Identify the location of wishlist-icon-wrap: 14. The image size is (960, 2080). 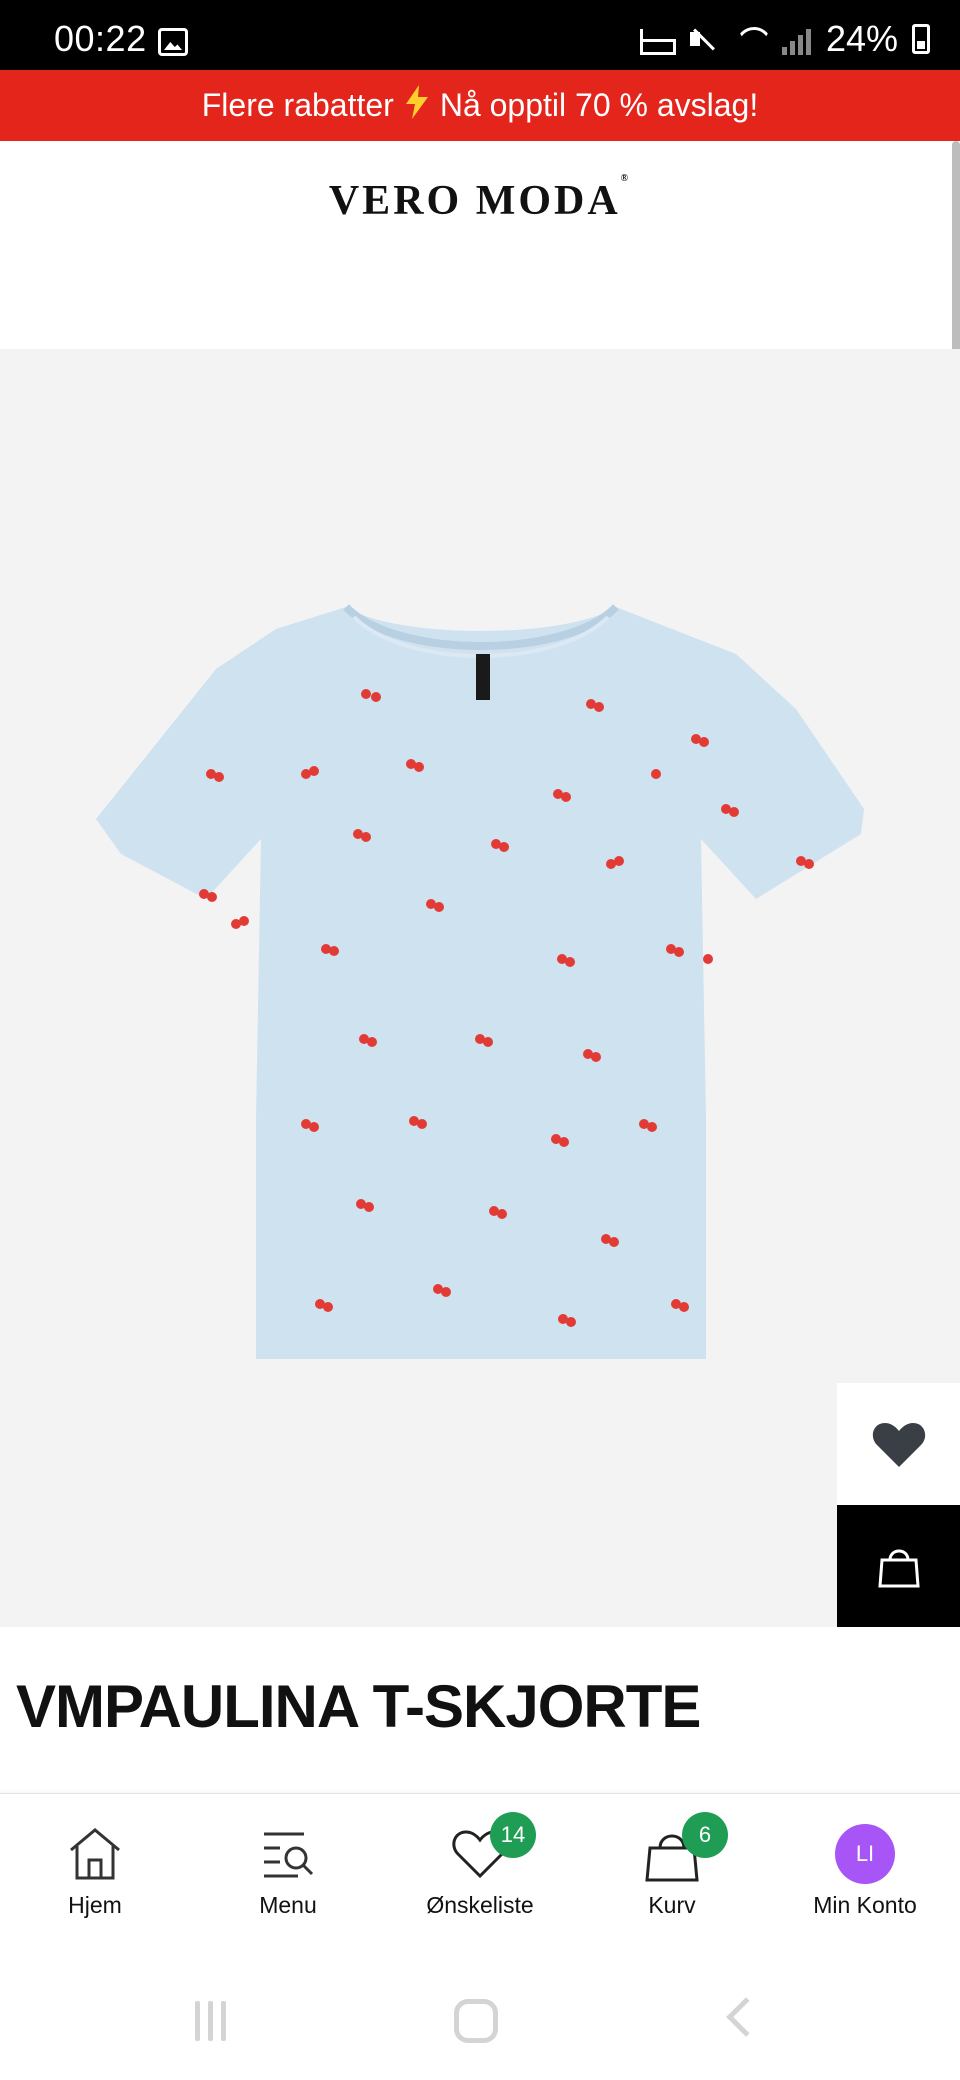
(493, 1848).